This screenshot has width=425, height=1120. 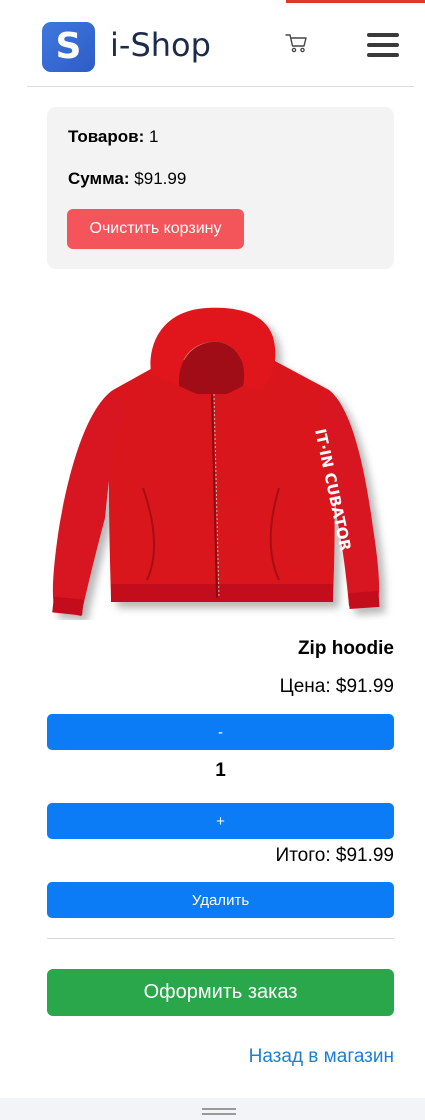 What do you see at coordinates (155, 229) in the screenshot?
I see `clear-cart-button: Очистить корзину` at bounding box center [155, 229].